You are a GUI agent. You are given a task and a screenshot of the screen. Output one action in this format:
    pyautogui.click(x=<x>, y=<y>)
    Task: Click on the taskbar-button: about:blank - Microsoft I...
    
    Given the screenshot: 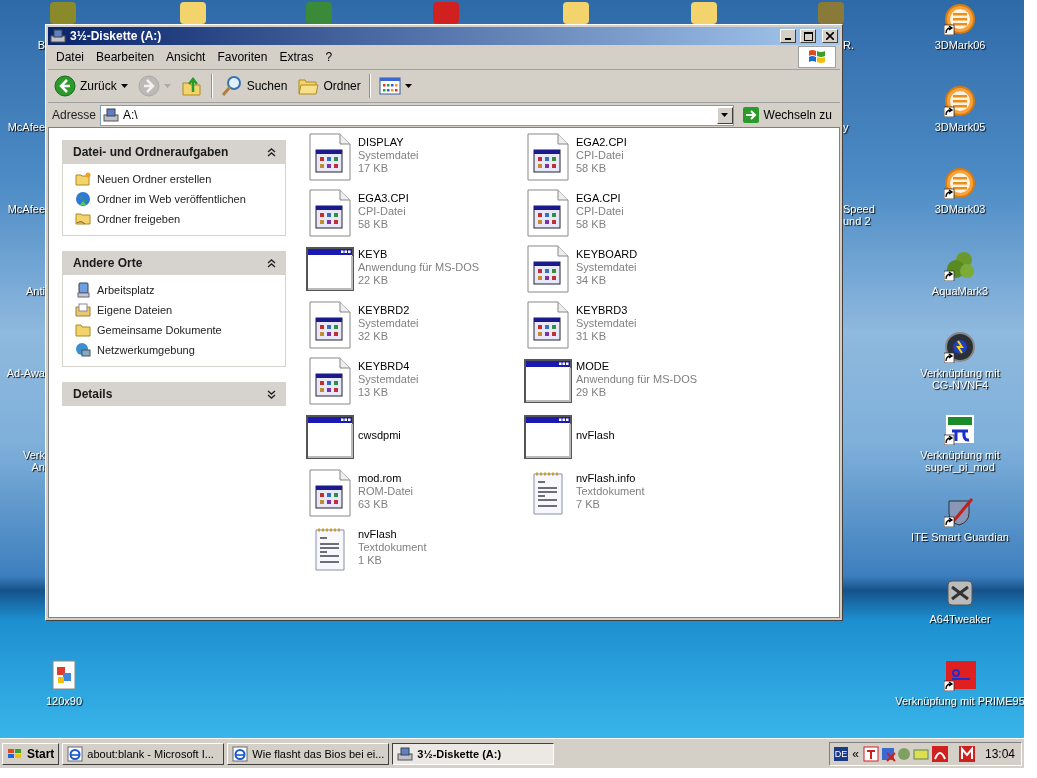 What is the action you would take?
    pyautogui.click(x=143, y=753)
    